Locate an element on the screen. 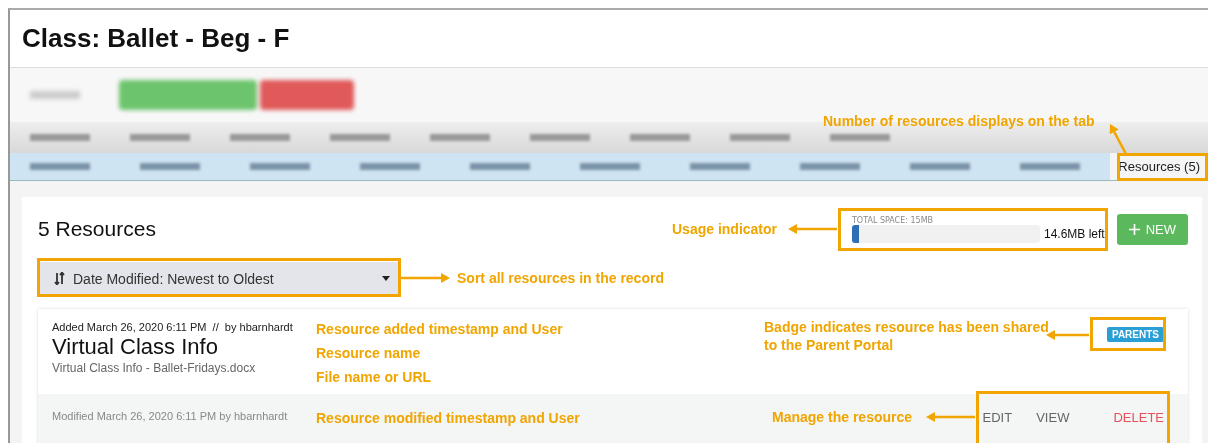 Image resolution: width=1208 pixels, height=443 pixels. storage-reading: 14.6MB left is located at coordinates (1074, 233).